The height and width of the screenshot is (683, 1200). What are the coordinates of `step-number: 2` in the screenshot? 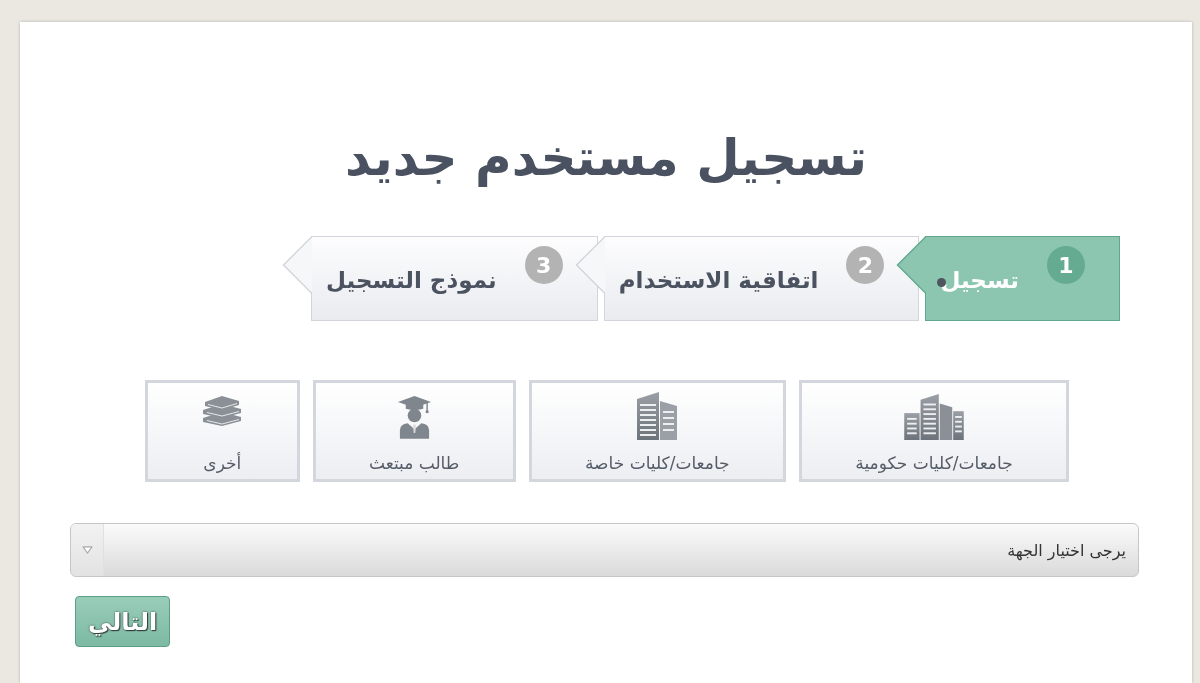 It's located at (865, 265).